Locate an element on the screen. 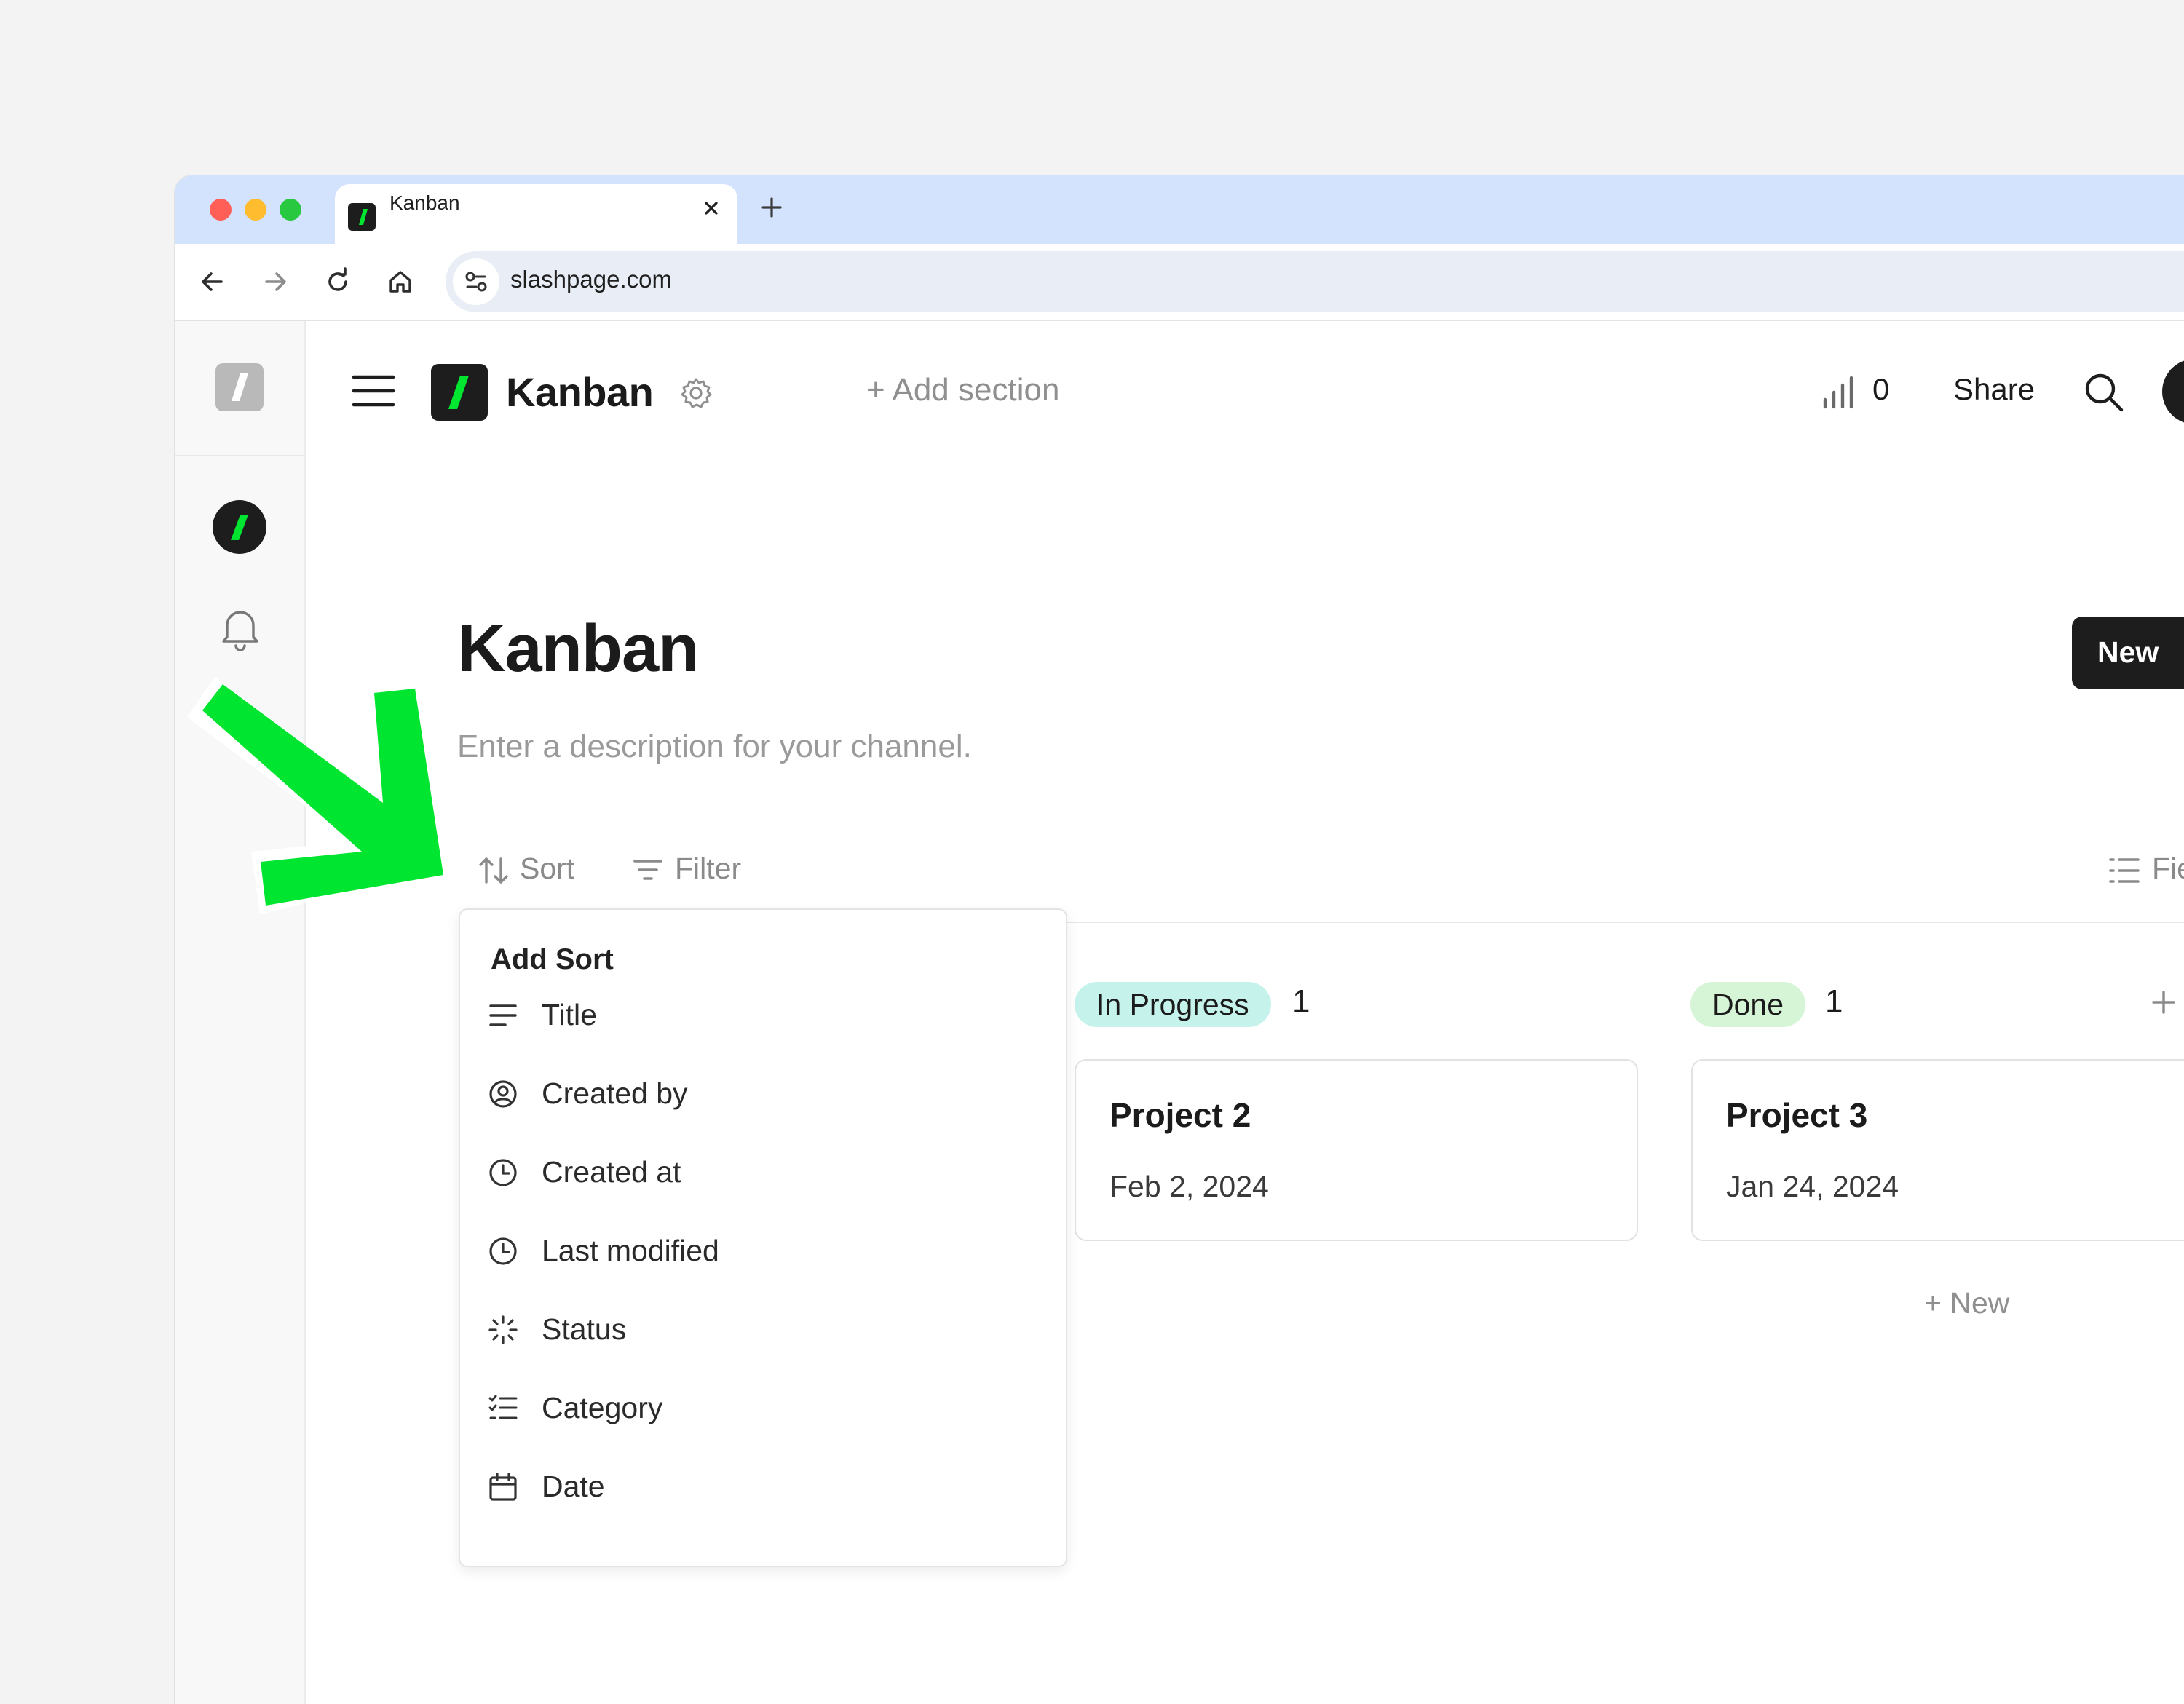  new-tab-icon is located at coordinates (772, 207).